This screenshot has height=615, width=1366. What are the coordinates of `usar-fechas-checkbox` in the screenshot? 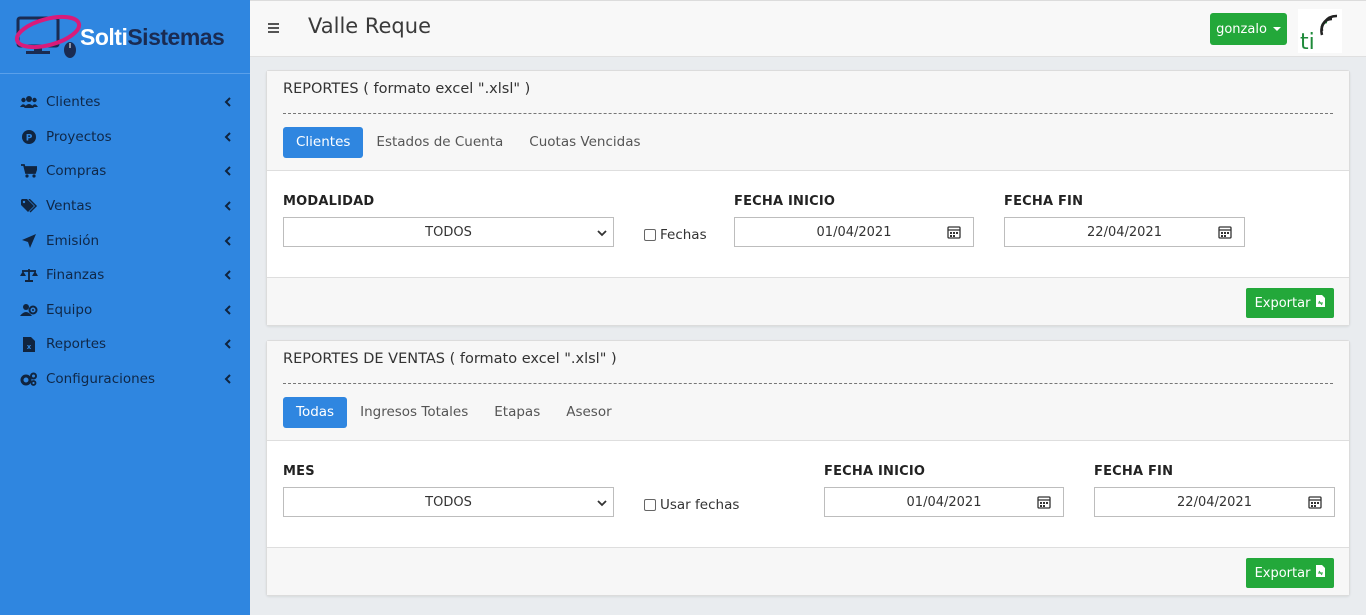 It's located at (650, 505).